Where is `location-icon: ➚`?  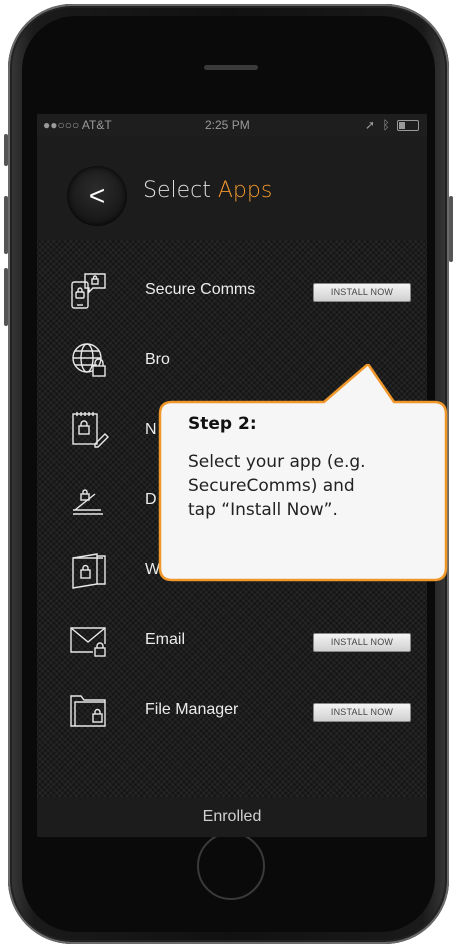
location-icon: ➚ is located at coordinates (370, 125).